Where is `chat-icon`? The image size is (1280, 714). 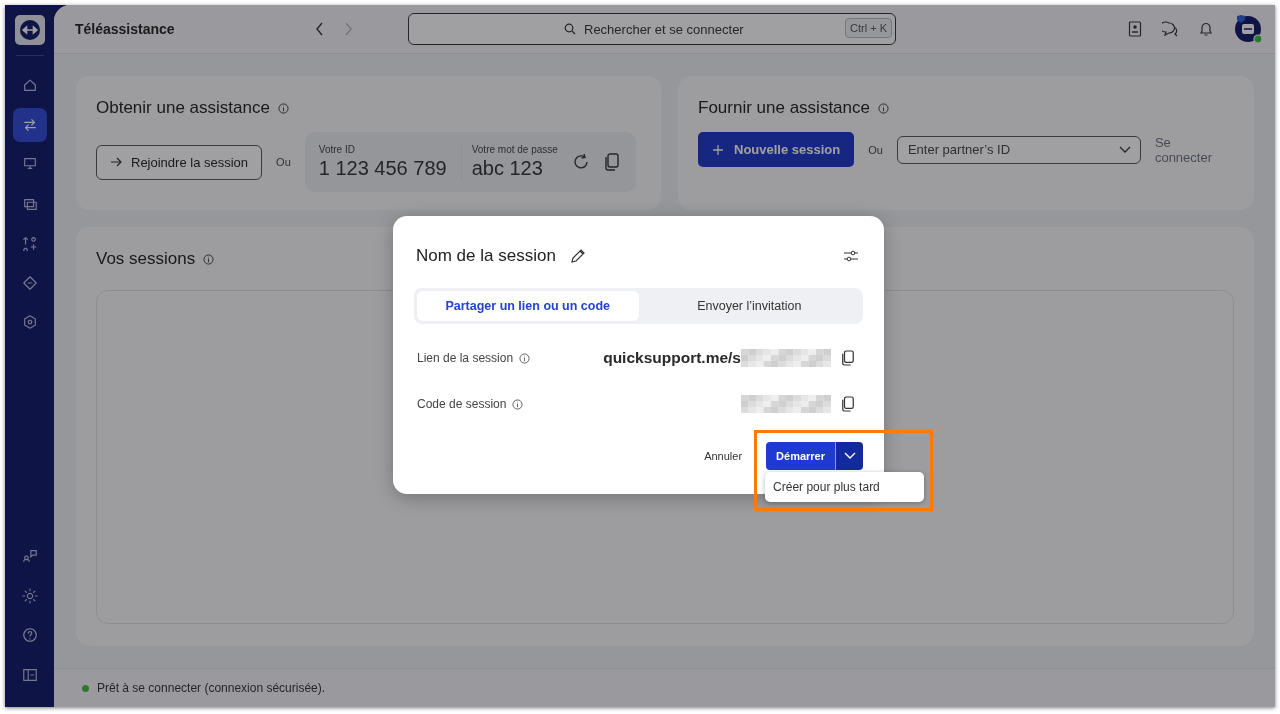
chat-icon is located at coordinates (1170, 29).